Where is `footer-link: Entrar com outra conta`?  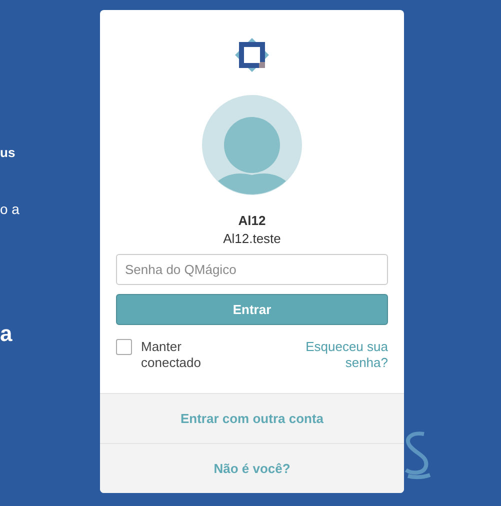
footer-link: Entrar com outra conta is located at coordinates (252, 418).